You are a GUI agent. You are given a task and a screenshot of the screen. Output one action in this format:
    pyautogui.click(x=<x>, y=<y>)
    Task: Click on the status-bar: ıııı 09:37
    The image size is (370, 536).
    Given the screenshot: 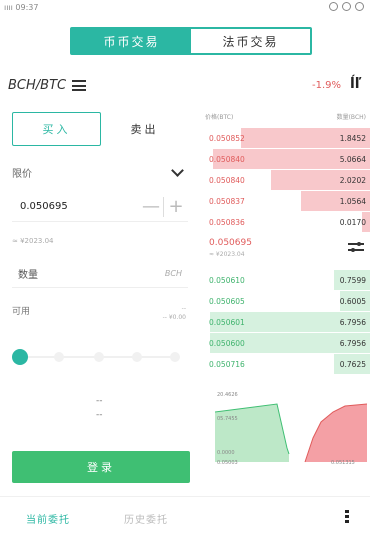 What is the action you would take?
    pyautogui.click(x=185, y=8)
    